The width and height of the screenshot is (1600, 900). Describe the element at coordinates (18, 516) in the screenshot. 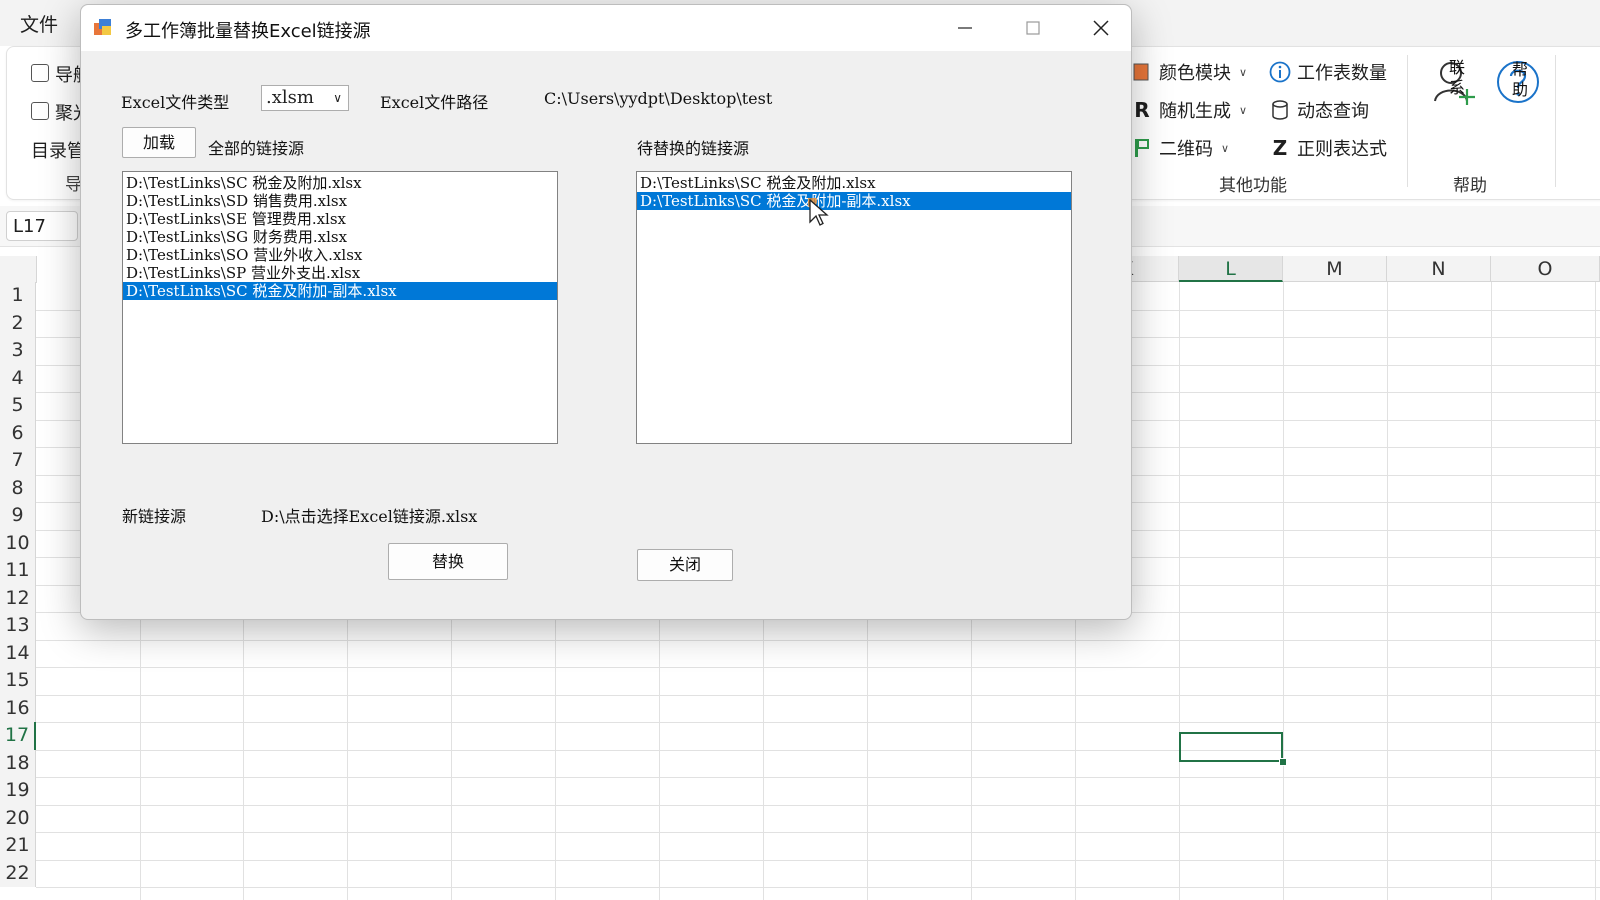

I see `row-header: 9` at that location.